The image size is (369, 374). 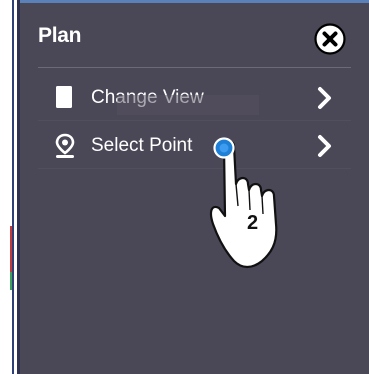 What do you see at coordinates (11, 281) in the screenshot?
I see `edge-stripe-green` at bounding box center [11, 281].